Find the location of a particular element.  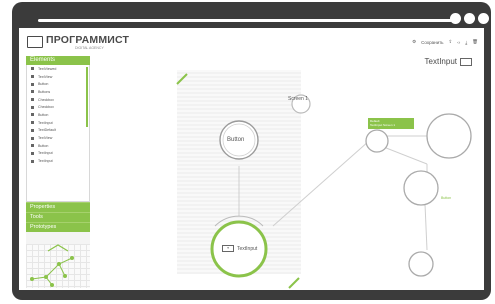

window-dot-1-icon is located at coordinates (455, 18).